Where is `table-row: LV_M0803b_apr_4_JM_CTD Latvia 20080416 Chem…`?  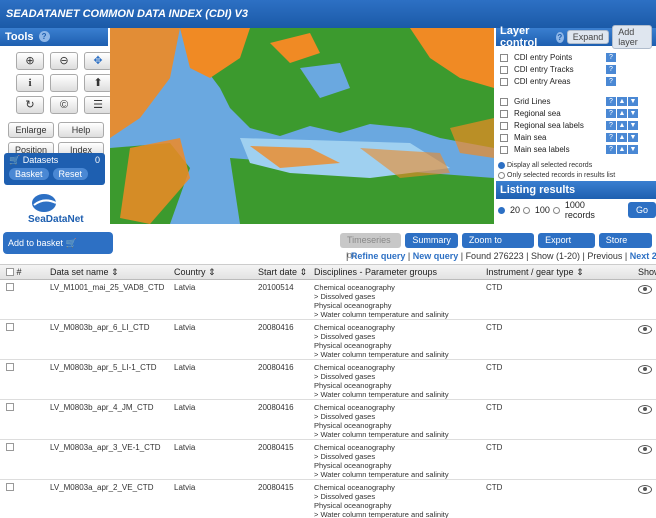 table-row: LV_M0803b_apr_4_JM_CTD Latvia 20080416 Chem… is located at coordinates (328, 420).